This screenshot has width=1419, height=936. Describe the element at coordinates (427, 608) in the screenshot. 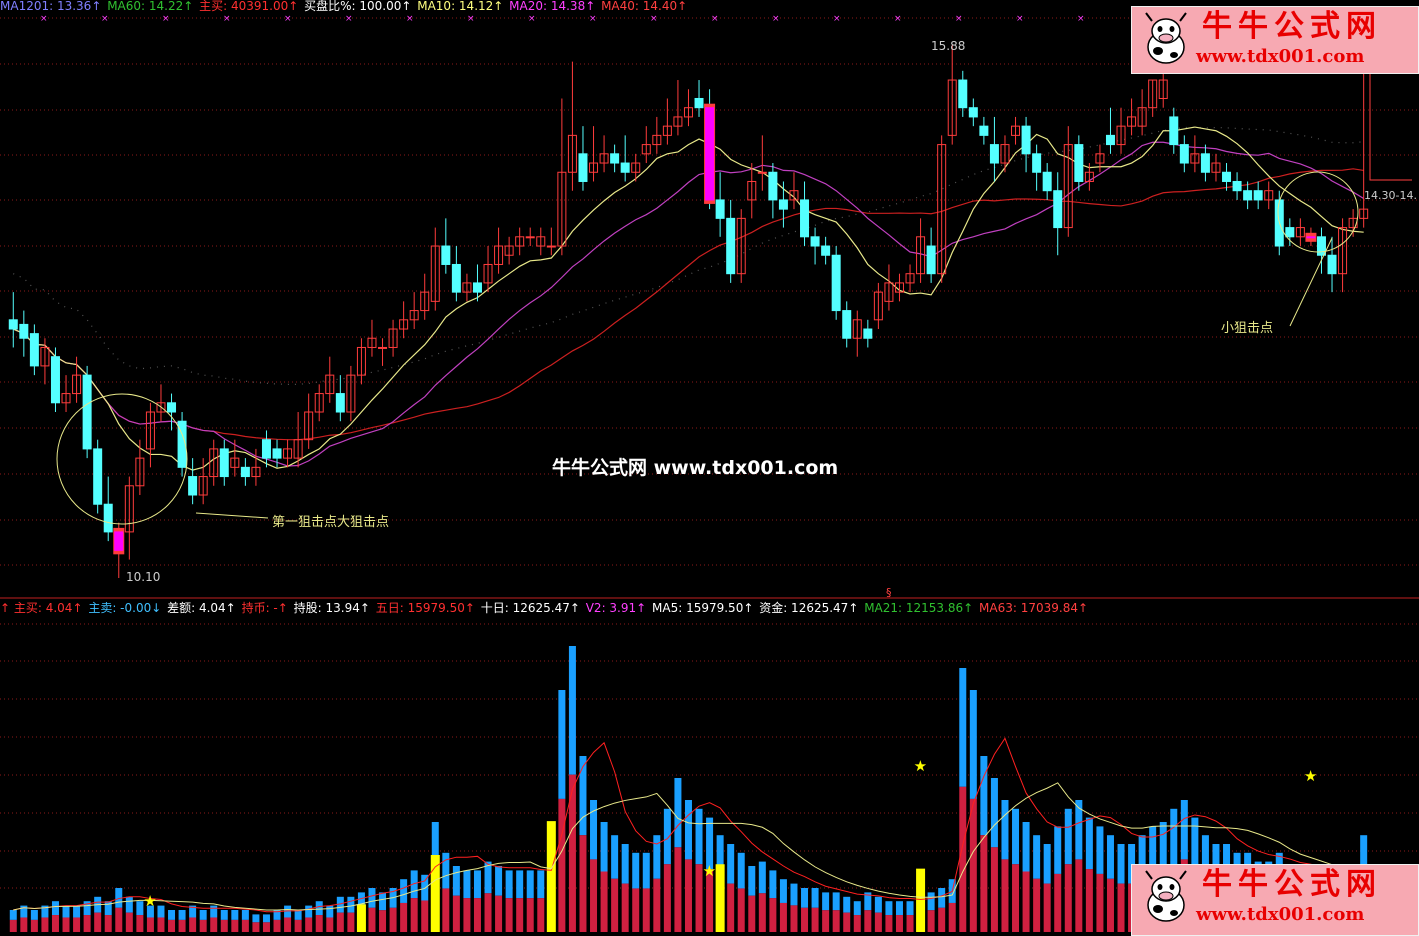

I see `indicator-5: 五日: 15979.50↑` at that location.